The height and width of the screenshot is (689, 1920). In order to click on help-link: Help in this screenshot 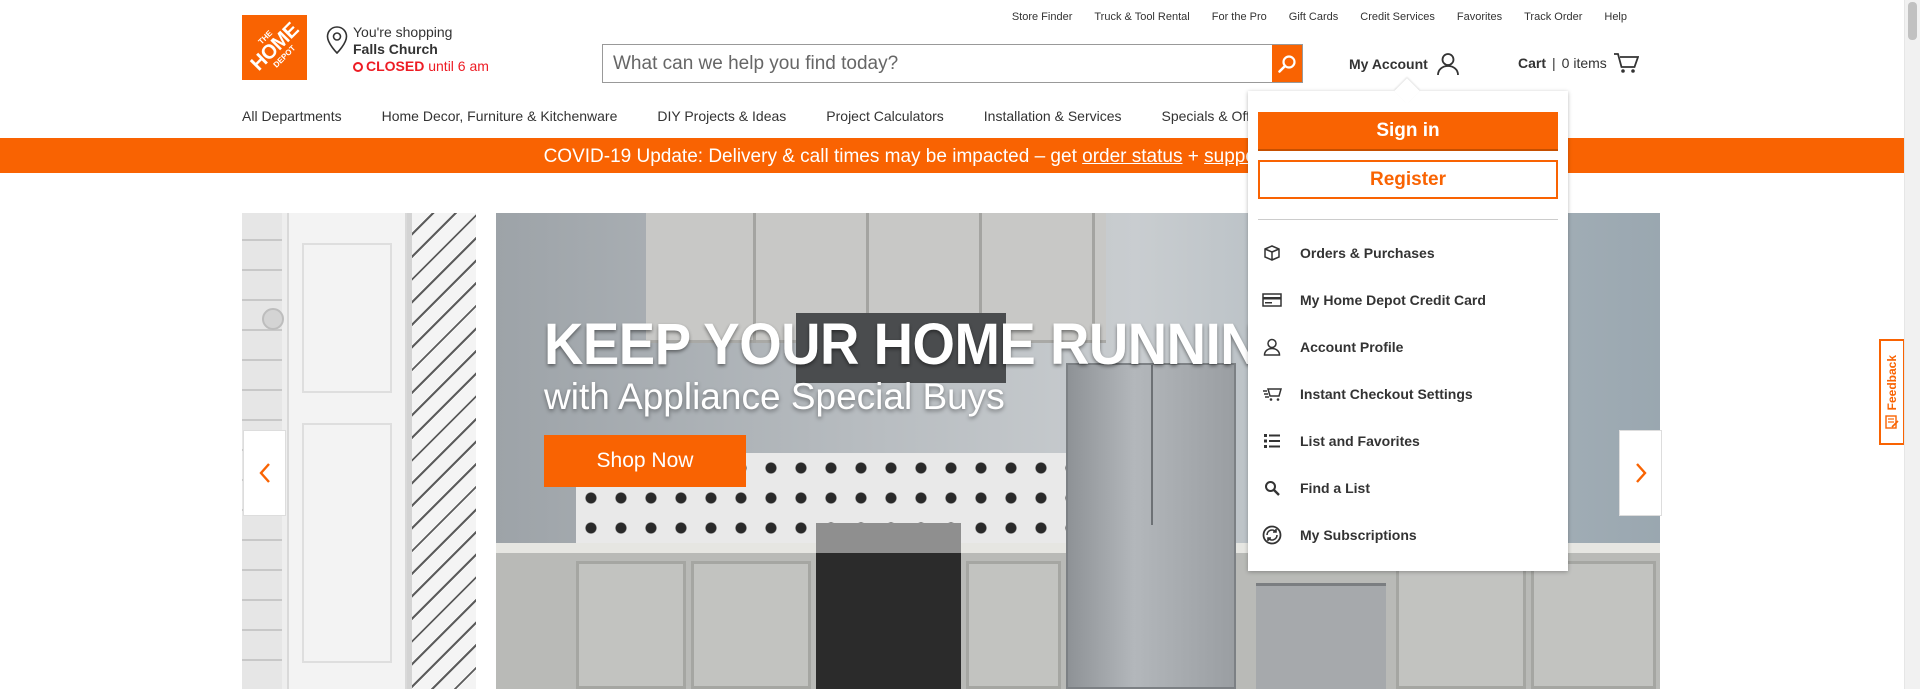, I will do `click(1615, 17)`.